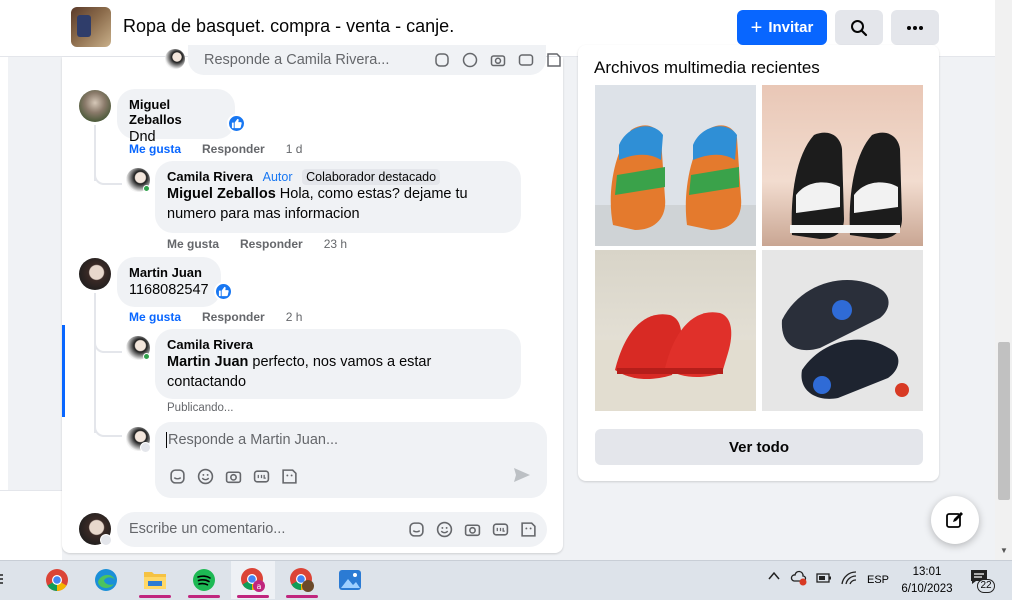  Describe the element at coordinates (221, 194) in the screenshot. I see `mention-link: Miguel Zeballos` at that location.